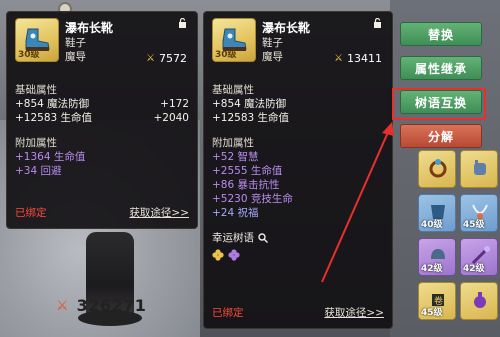  What do you see at coordinates (441, 136) in the screenshot?
I see `decompose-button: 分解` at bounding box center [441, 136].